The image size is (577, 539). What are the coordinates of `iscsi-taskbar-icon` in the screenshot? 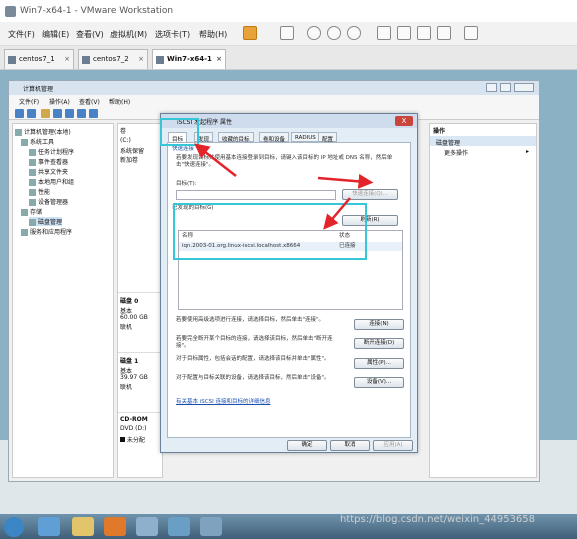 It's located at (211, 526).